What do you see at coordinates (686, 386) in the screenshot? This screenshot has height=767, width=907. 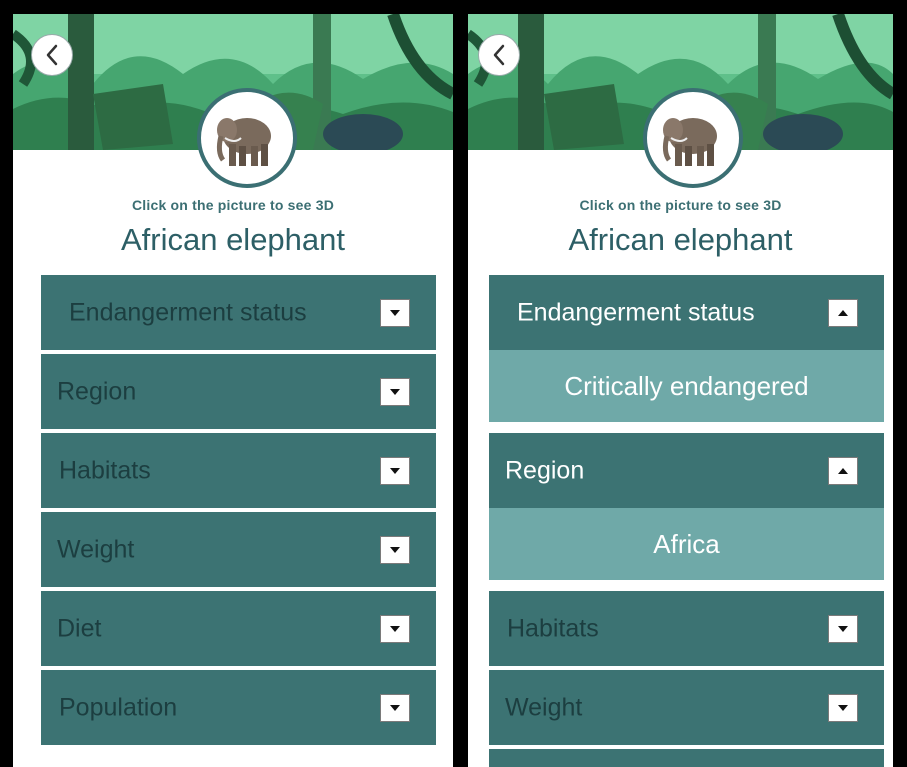 I see `endangerment-status-value: Critically endangered` at bounding box center [686, 386].